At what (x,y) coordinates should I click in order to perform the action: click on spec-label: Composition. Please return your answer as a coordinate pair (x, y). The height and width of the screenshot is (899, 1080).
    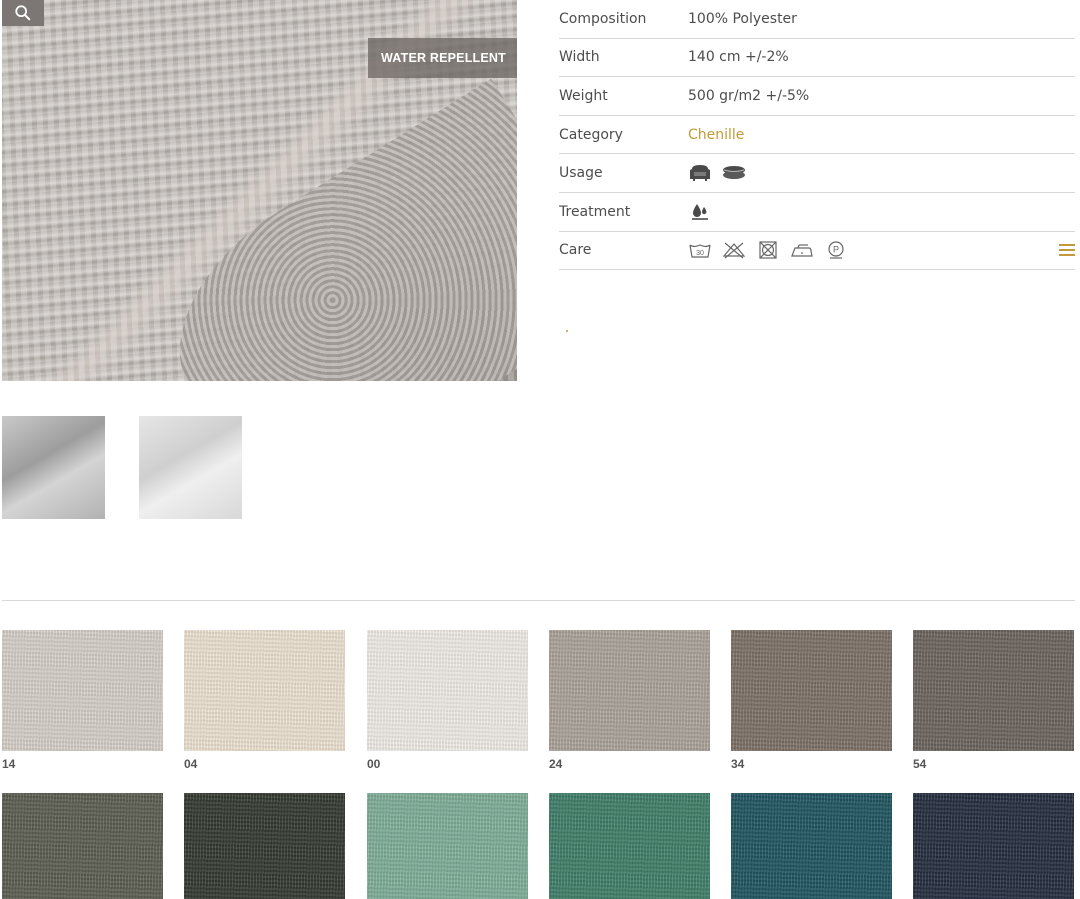
    Looking at the image, I should click on (603, 18).